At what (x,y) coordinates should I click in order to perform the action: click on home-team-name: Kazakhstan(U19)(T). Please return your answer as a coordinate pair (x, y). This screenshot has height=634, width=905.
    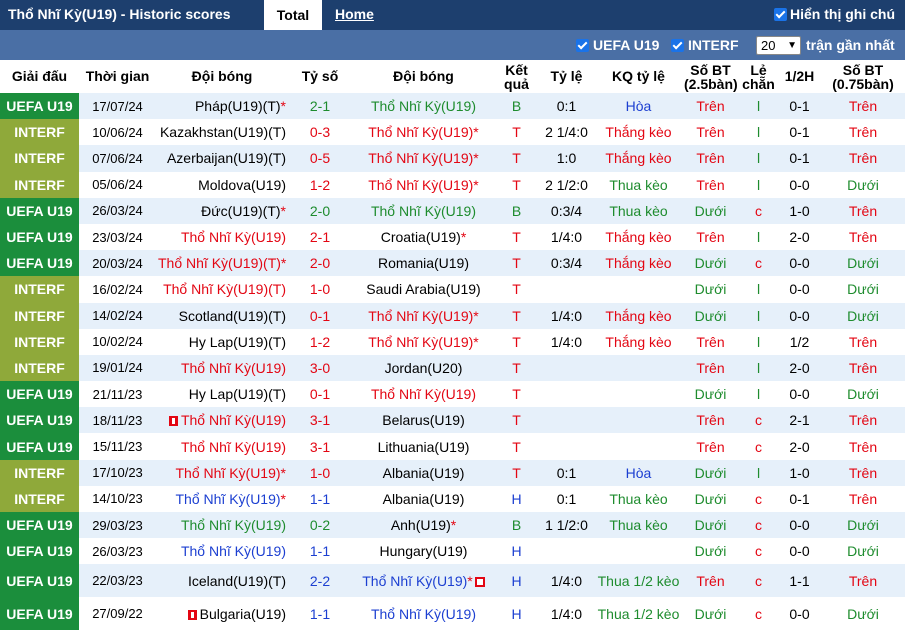
    Looking at the image, I should click on (223, 132).